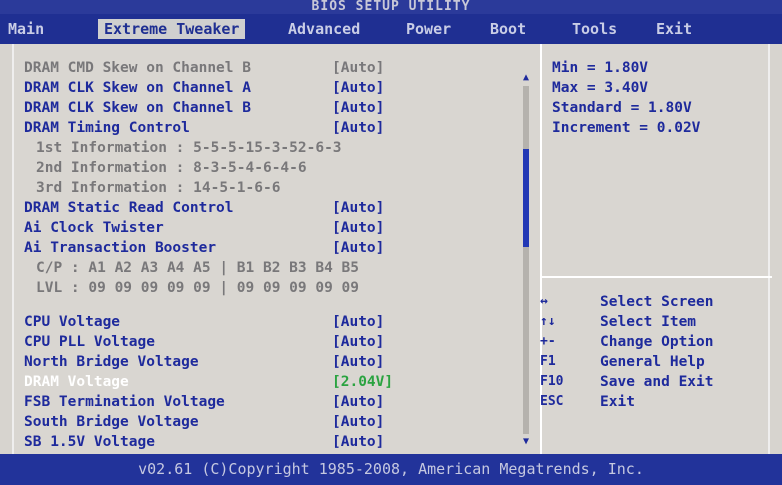  Describe the element at coordinates (552, 401) in the screenshot. I see `key-esc: ESC` at that location.